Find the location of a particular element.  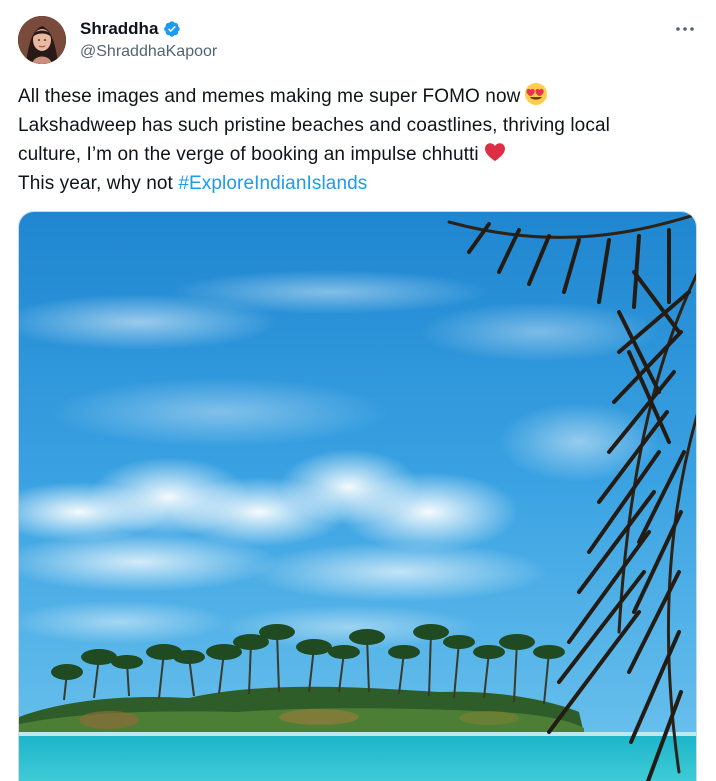

tweet-line-4-text: This year, why not is located at coordinates (95, 183).